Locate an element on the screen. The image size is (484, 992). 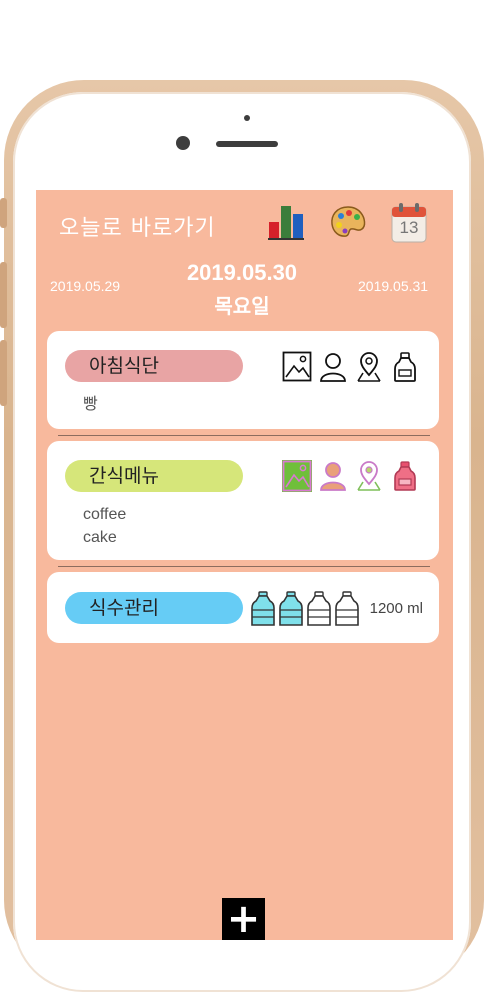
sensor-dot is located at coordinates (247, 118).